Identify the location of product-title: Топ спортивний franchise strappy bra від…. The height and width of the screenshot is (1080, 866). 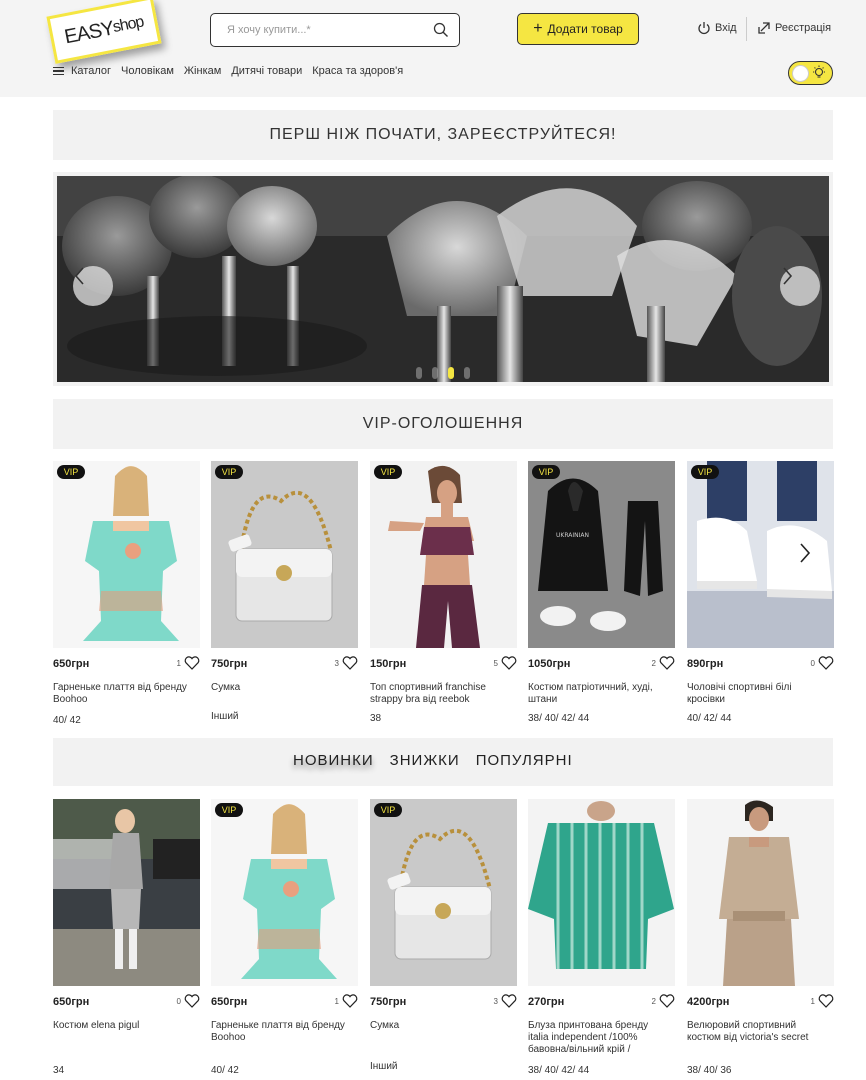
(440, 694).